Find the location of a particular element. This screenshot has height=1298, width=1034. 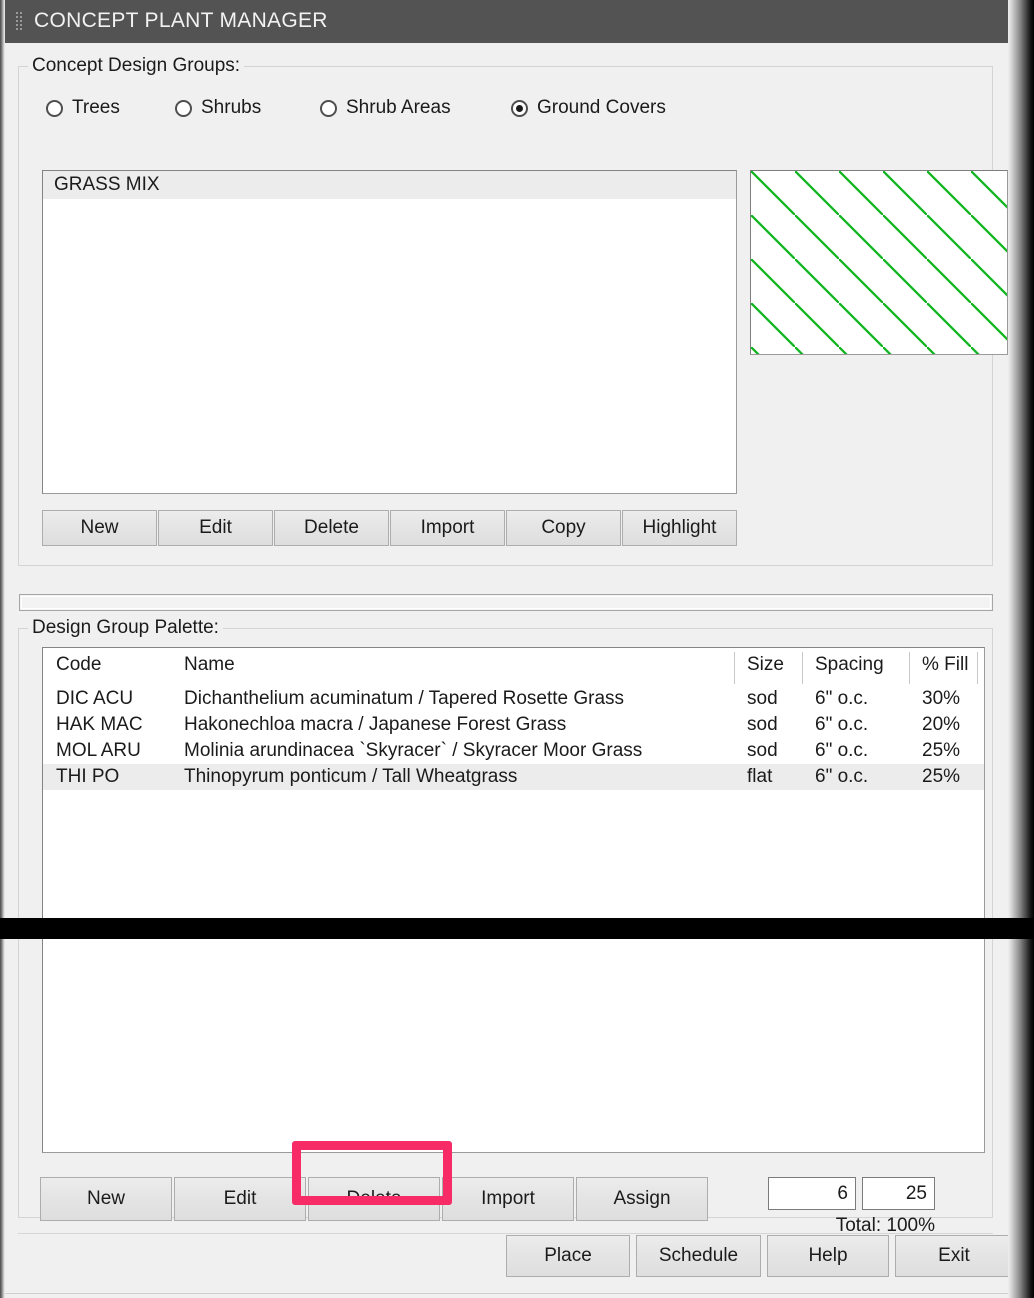

design-group-palette-legend: Design Group Palette: is located at coordinates (125, 628).